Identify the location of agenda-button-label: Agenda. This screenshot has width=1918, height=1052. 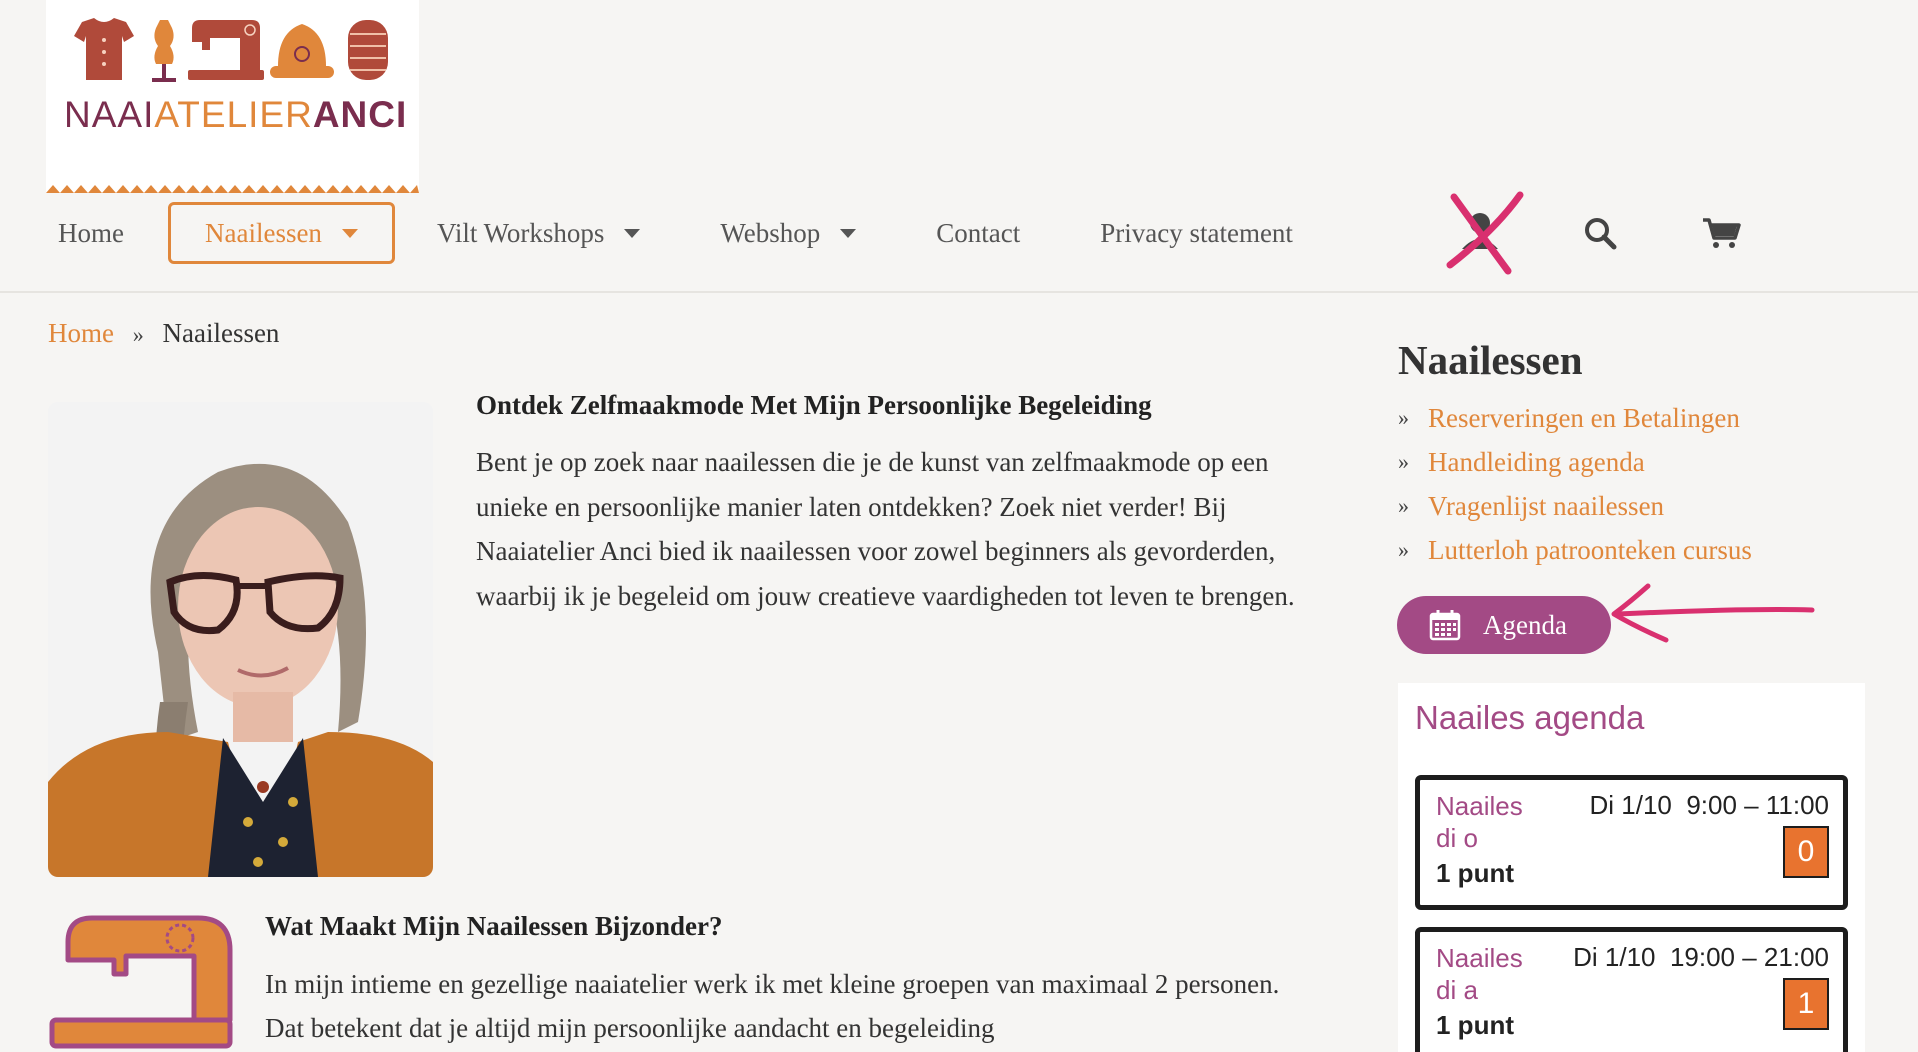
(1525, 624).